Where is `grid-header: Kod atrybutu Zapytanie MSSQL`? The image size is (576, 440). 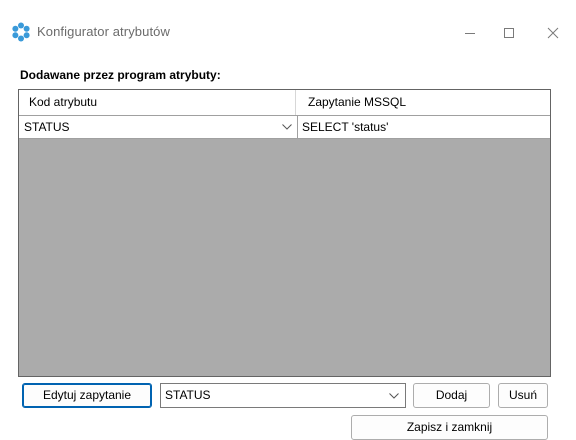 grid-header: Kod atrybutu Zapytanie MSSQL is located at coordinates (284, 103).